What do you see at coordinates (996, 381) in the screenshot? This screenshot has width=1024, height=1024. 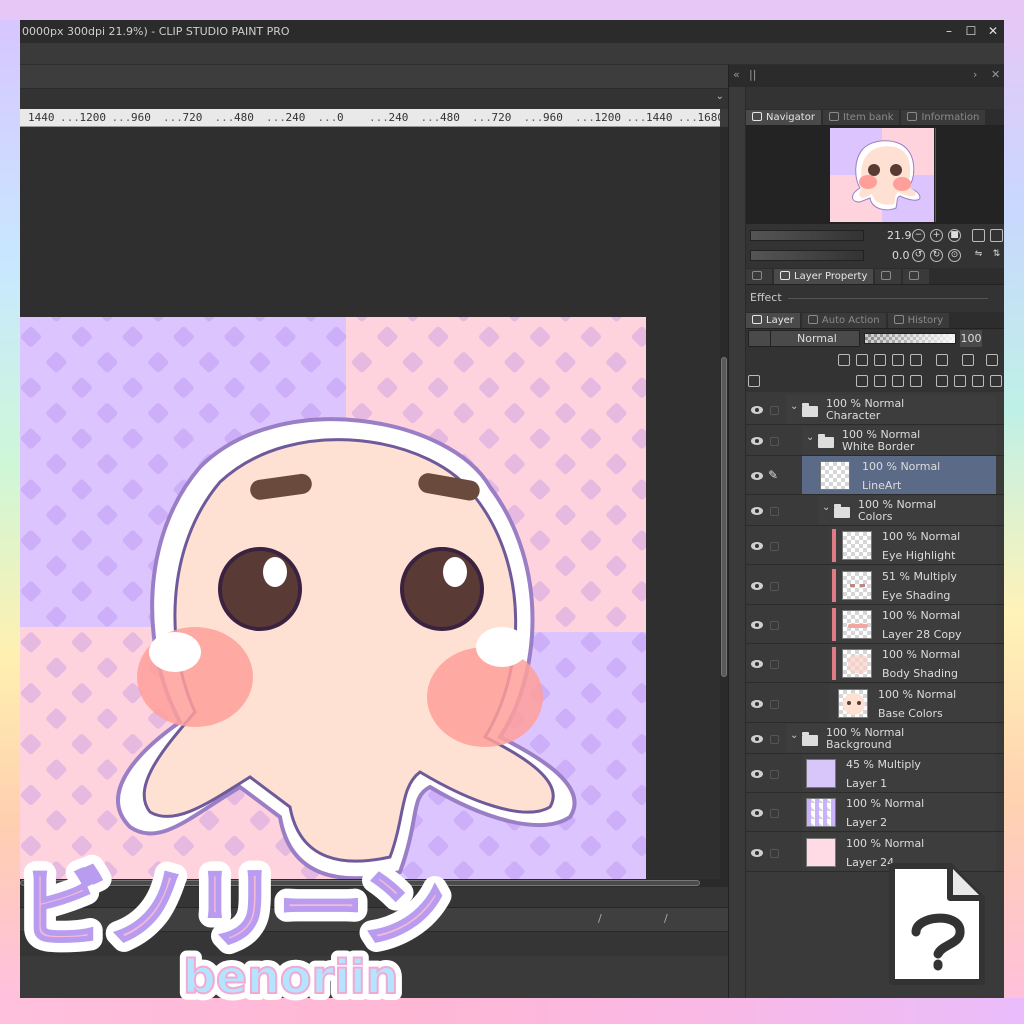 I see `trash-icon` at bounding box center [996, 381].